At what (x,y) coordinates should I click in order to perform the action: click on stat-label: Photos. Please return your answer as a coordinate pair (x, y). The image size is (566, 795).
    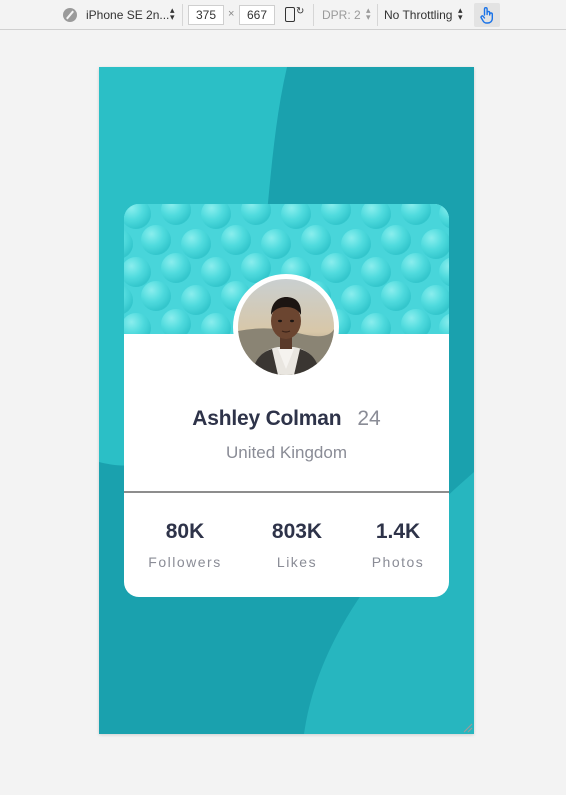
    Looking at the image, I should click on (398, 562).